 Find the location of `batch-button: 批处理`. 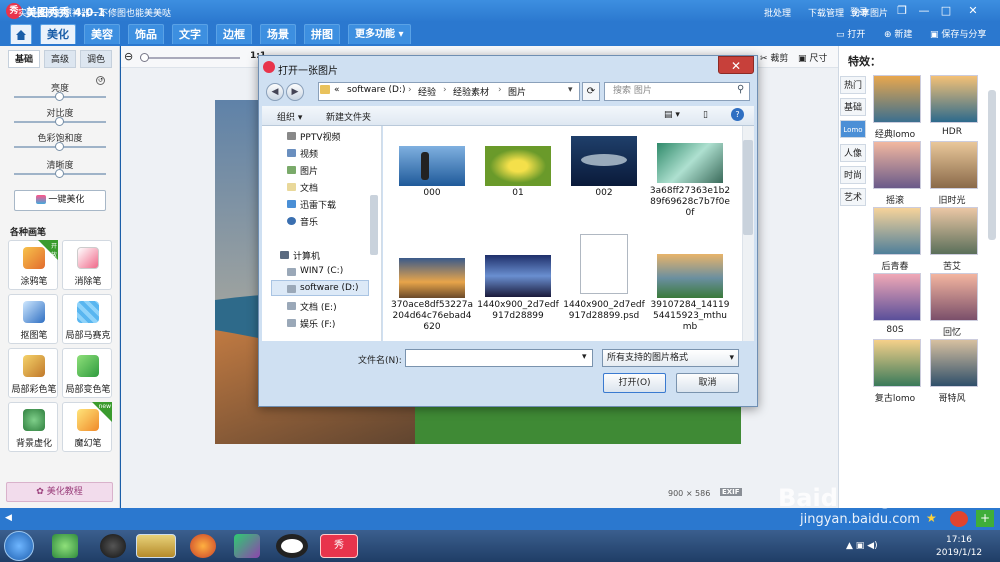

batch-button: 批处理 is located at coordinates (777, 12).